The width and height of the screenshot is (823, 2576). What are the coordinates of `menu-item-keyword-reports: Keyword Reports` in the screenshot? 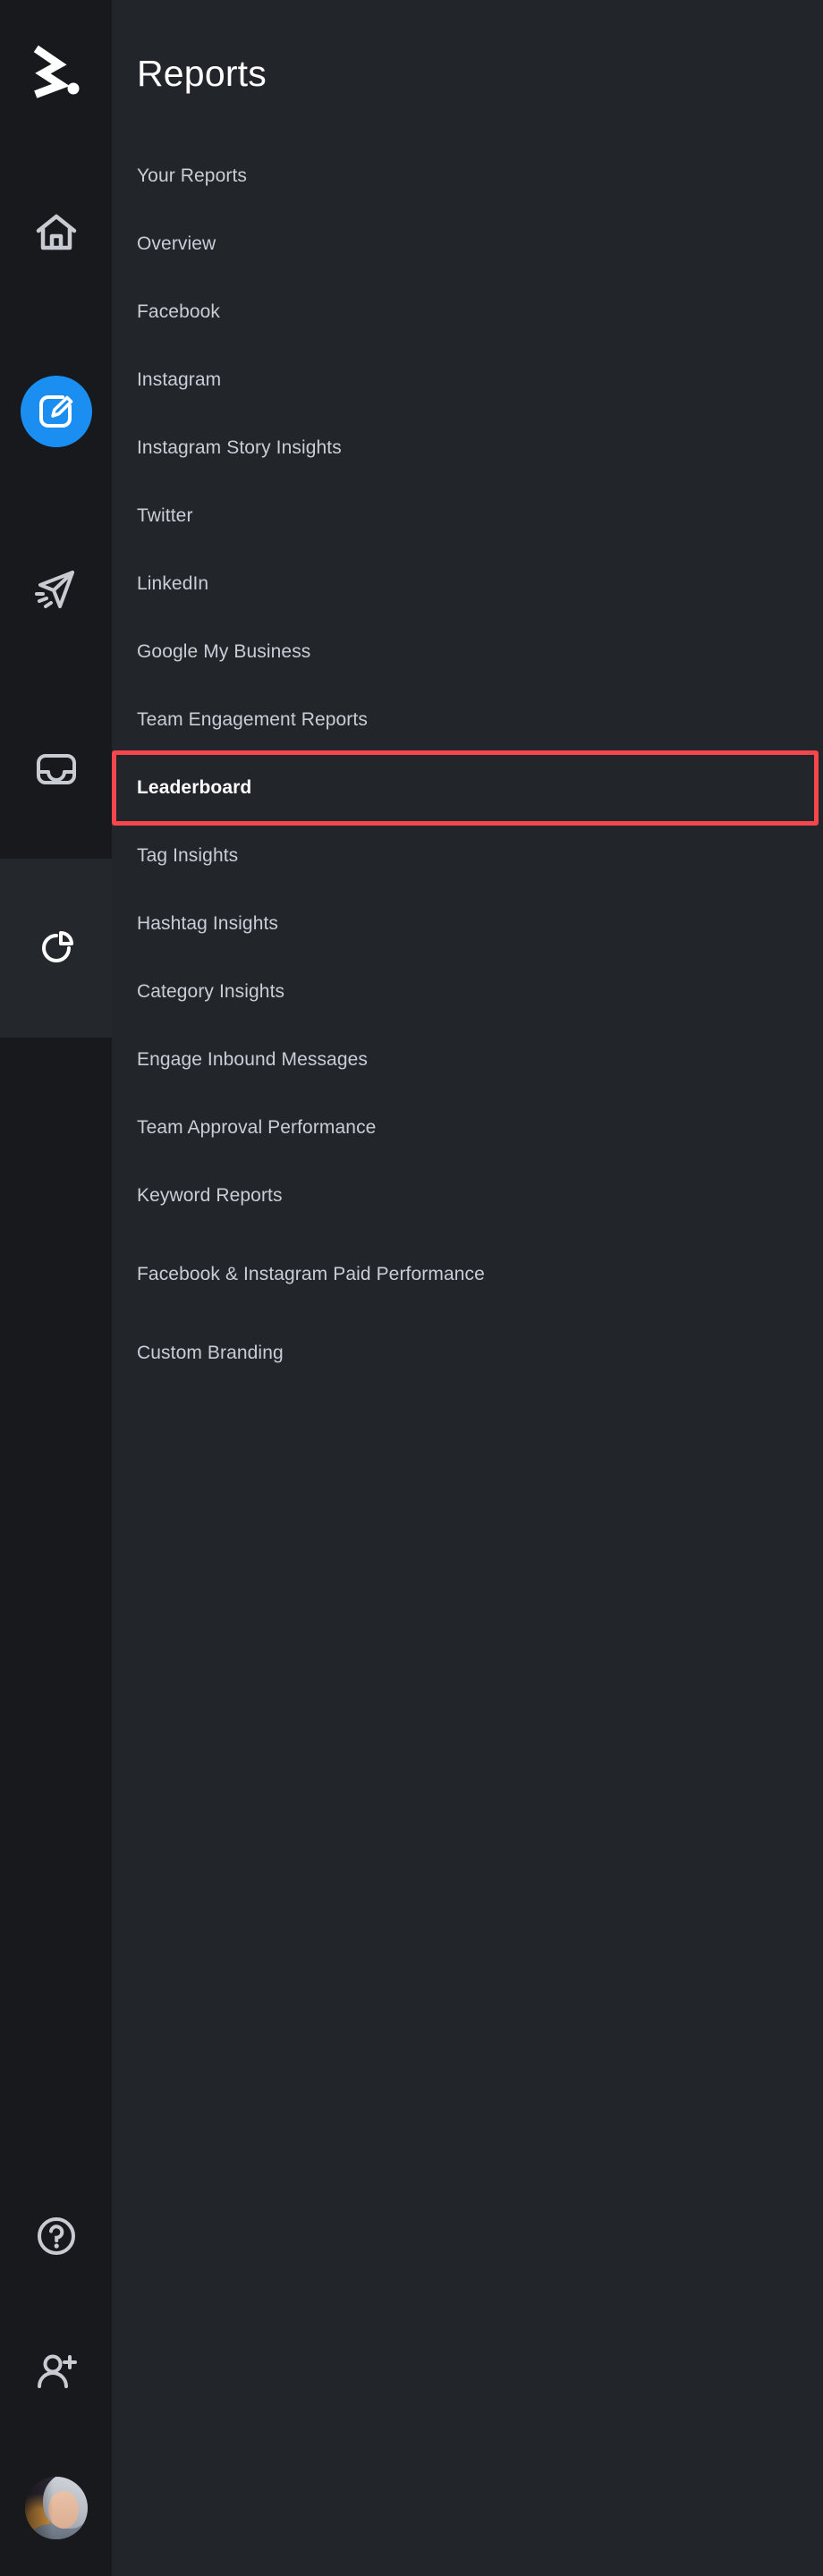 It's located at (467, 1196).